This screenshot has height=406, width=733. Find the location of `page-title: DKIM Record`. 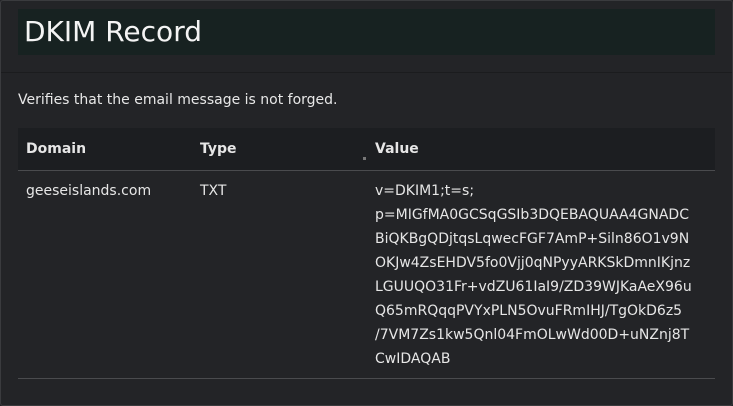

page-title: DKIM Record is located at coordinates (113, 31).